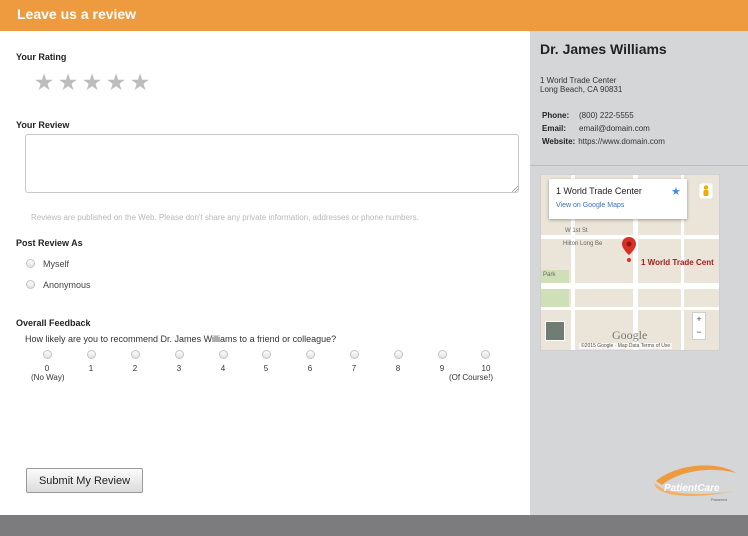 Image resolution: width=748 pixels, height=536 pixels. I want to click on scale-1-radio, so click(91, 354).